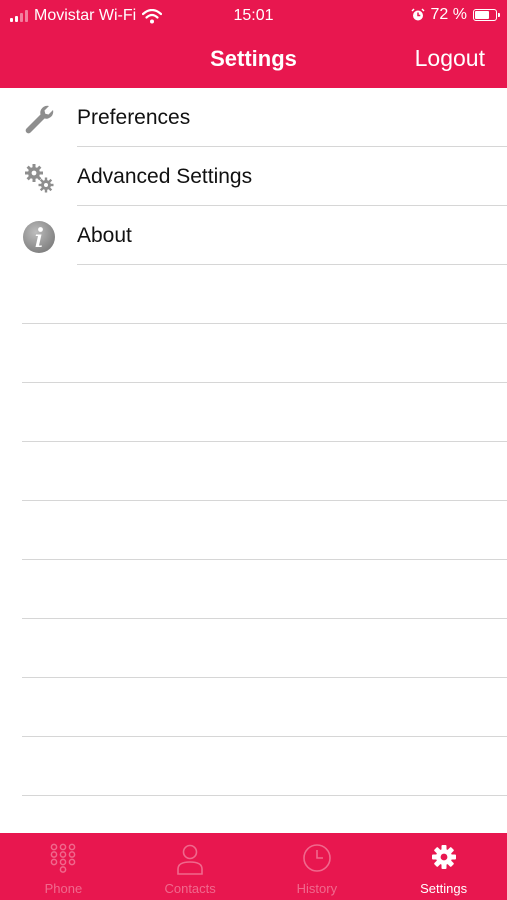  Describe the element at coordinates (253, 16) in the screenshot. I see `status-bar: Movistar Wi-Fi 15:01 72 %` at that location.